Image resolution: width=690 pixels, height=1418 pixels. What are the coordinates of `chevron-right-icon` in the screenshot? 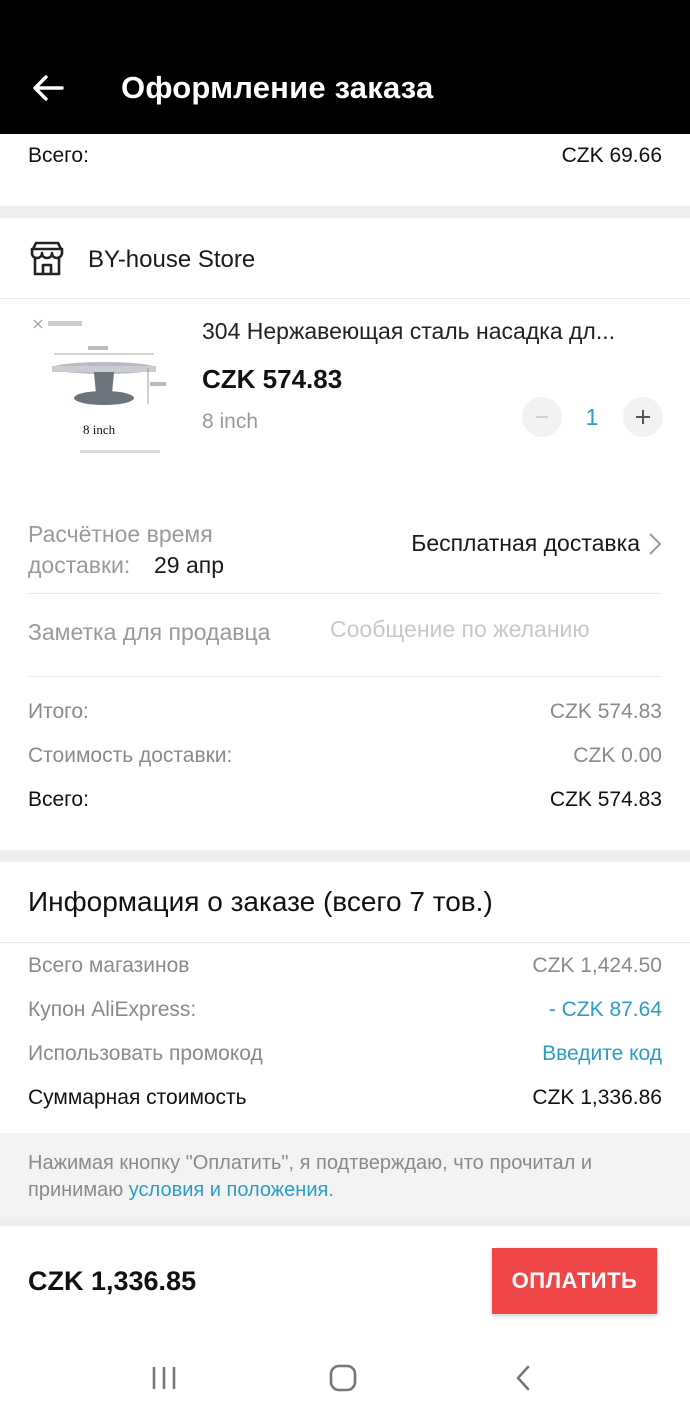 It's located at (655, 543).